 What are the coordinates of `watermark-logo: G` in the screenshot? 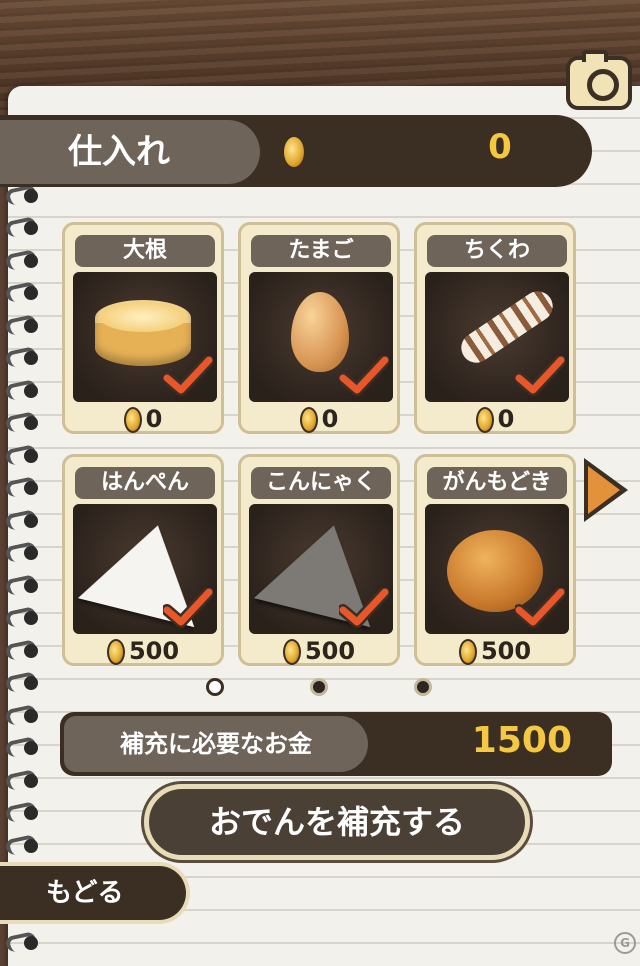 It's located at (625, 943).